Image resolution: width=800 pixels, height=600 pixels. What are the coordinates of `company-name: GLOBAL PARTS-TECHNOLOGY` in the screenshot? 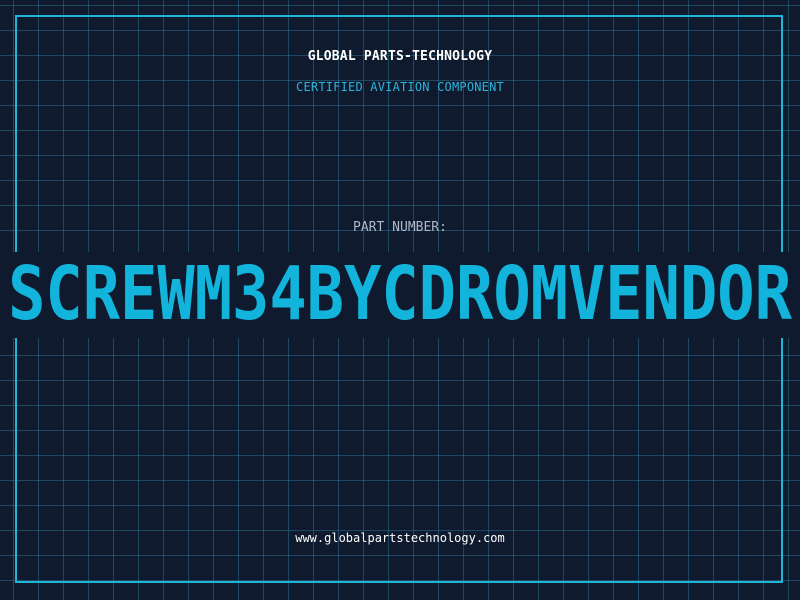 It's located at (400, 56).